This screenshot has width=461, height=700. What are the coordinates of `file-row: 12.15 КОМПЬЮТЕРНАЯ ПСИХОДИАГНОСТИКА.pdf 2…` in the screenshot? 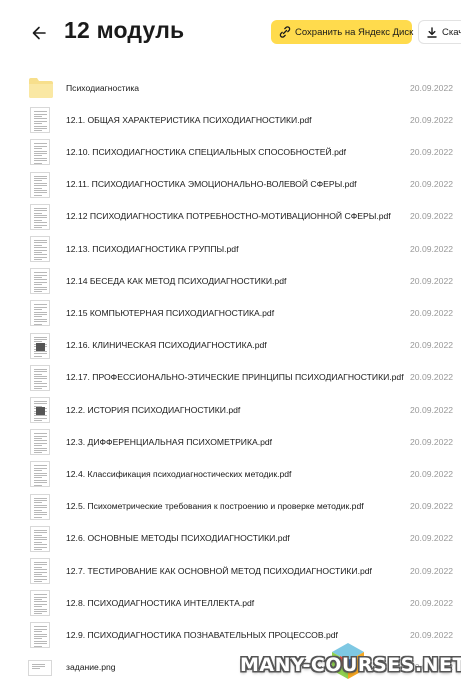 It's located at (230, 313).